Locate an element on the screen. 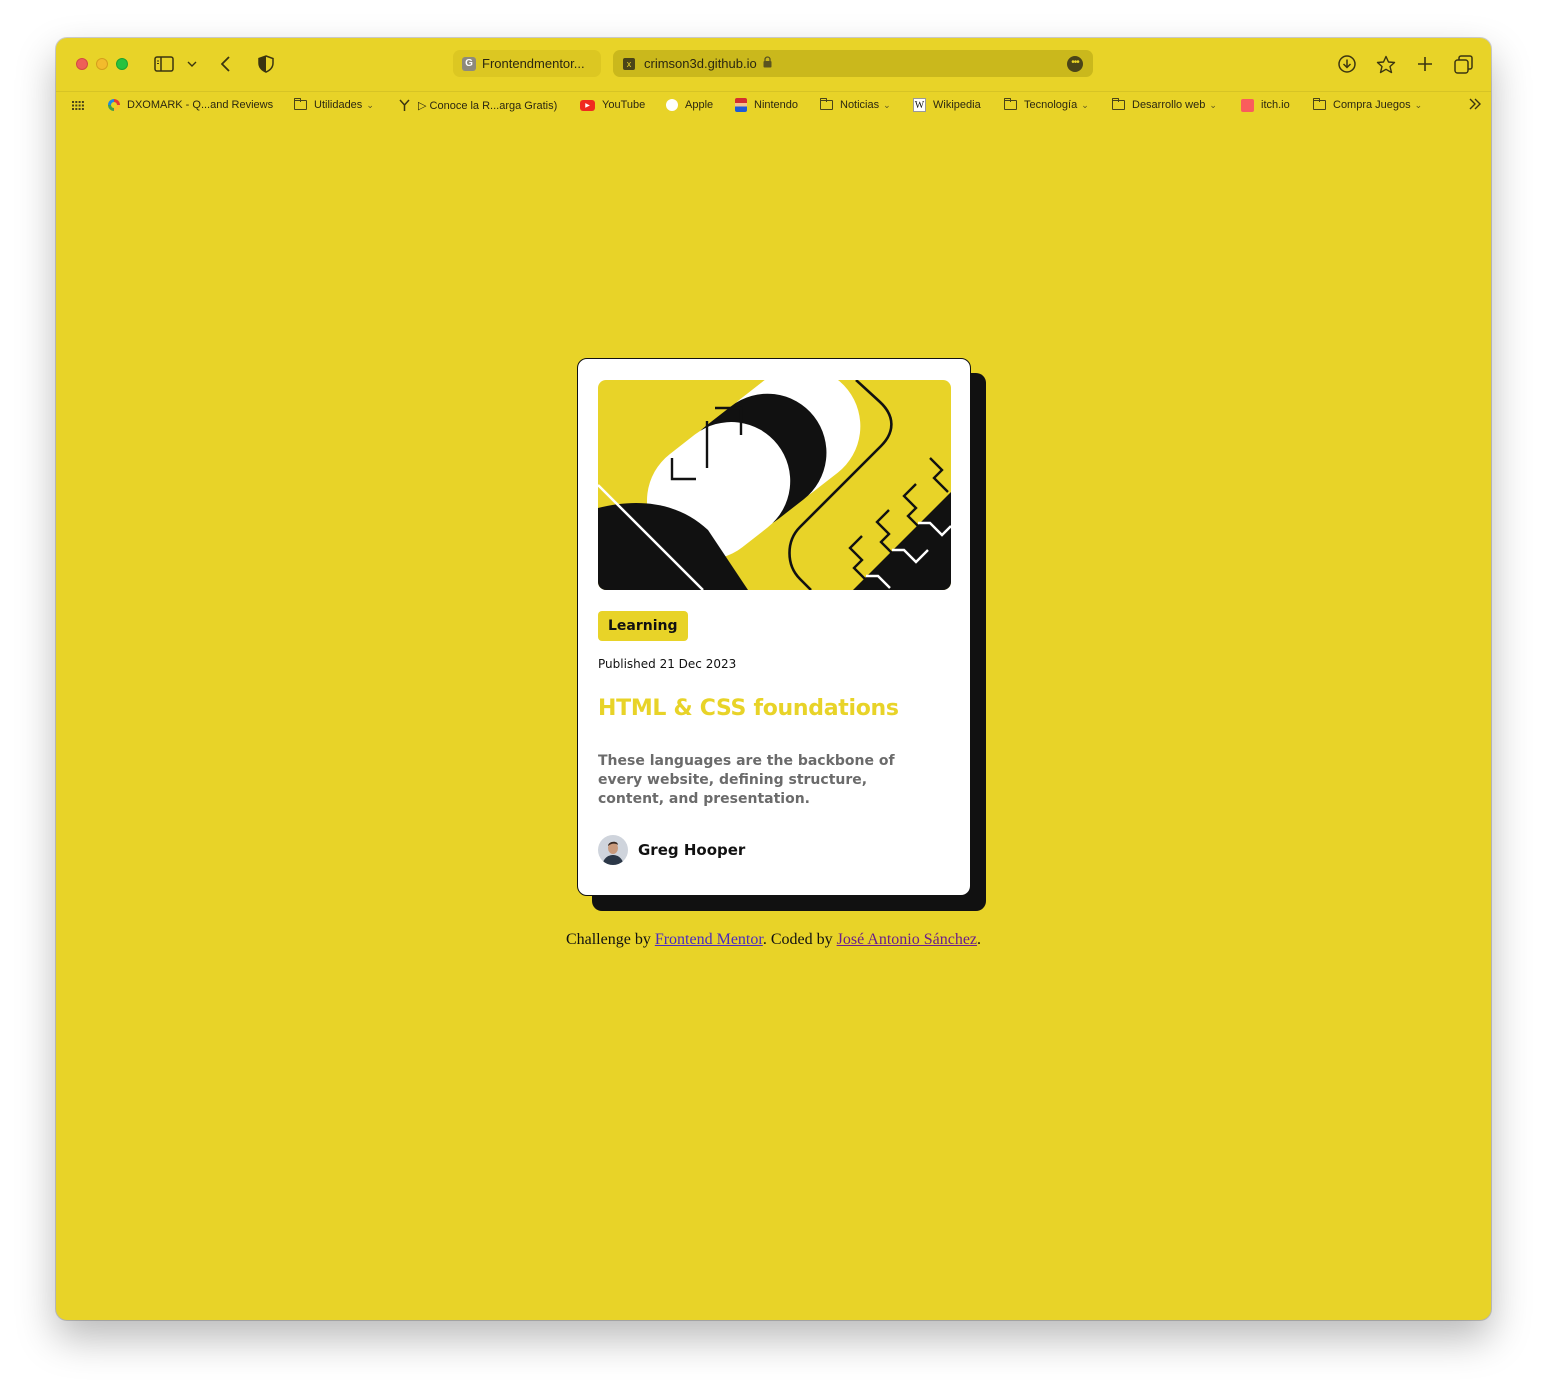 The width and height of the screenshot is (1547, 1395). tab-crimson3d: x crimson3d.github.io ••• is located at coordinates (853, 63).